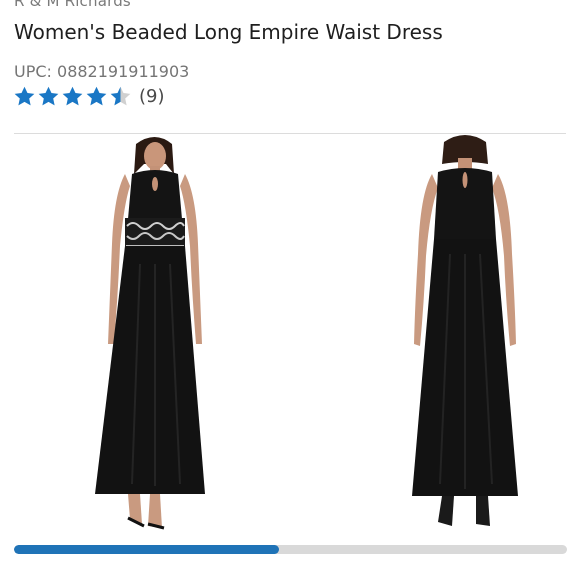 Image resolution: width=580 pixels, height=580 pixels. What do you see at coordinates (150, 333) in the screenshot?
I see `dress-front-image` at bounding box center [150, 333].